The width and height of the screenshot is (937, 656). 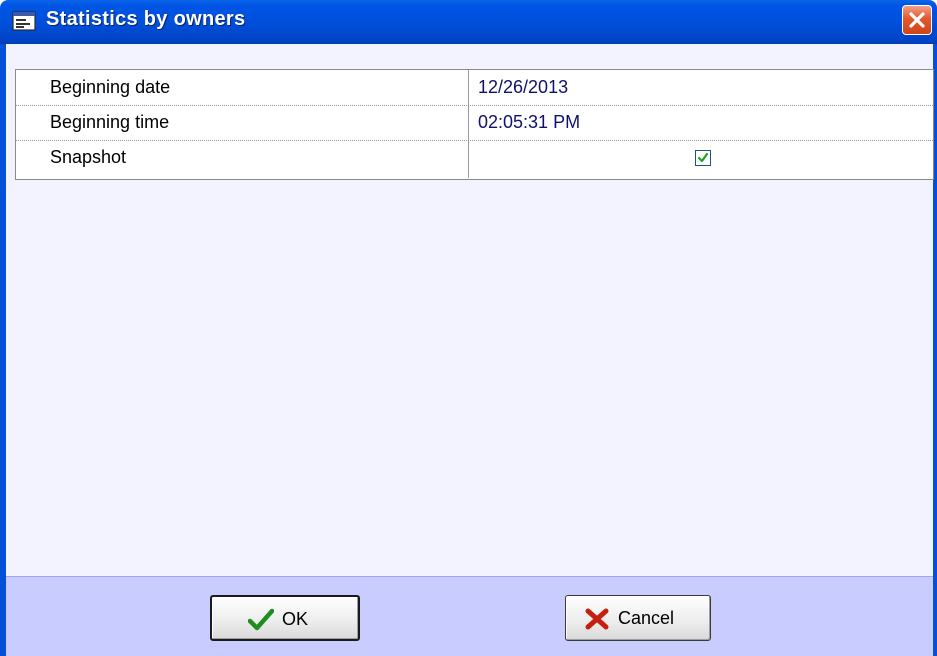 I want to click on beginning-date-value: 12/26/2013, so click(x=701, y=87).